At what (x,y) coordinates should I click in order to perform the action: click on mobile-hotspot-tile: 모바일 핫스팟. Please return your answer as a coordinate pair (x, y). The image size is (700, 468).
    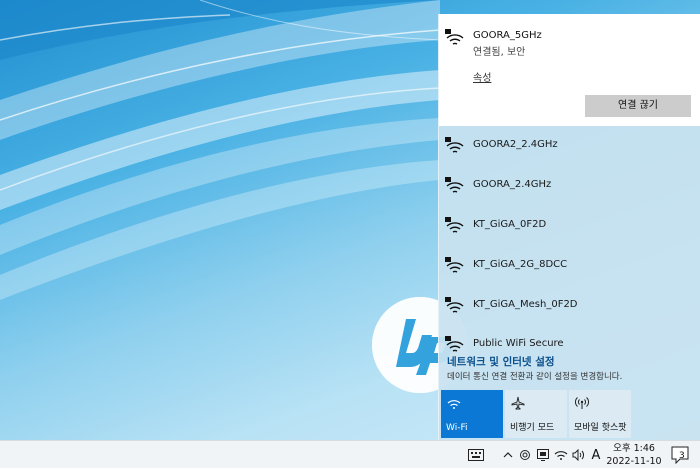
    Looking at the image, I should click on (600, 414).